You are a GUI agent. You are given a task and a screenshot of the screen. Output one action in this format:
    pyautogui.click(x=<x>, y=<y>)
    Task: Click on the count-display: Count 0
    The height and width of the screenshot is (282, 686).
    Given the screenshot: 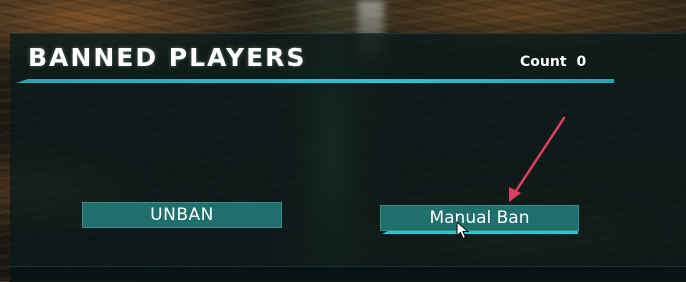 What is the action you would take?
    pyautogui.click(x=553, y=62)
    